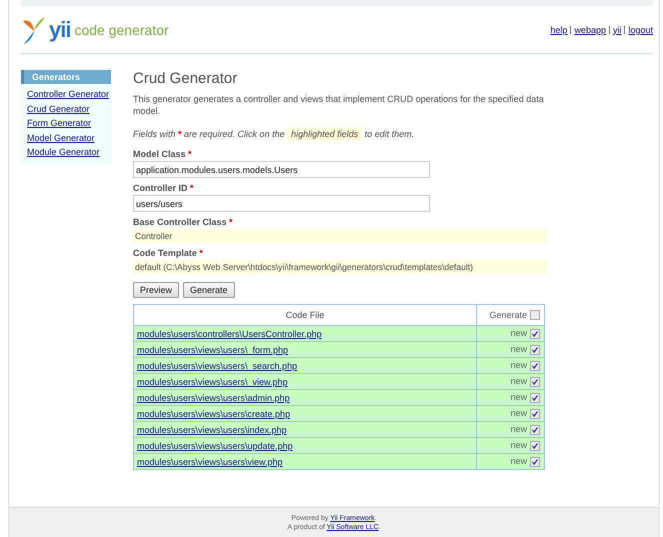 The image size is (663, 537). What do you see at coordinates (183, 222) in the screenshot?
I see `field-label: Base Controller Class *` at bounding box center [183, 222].